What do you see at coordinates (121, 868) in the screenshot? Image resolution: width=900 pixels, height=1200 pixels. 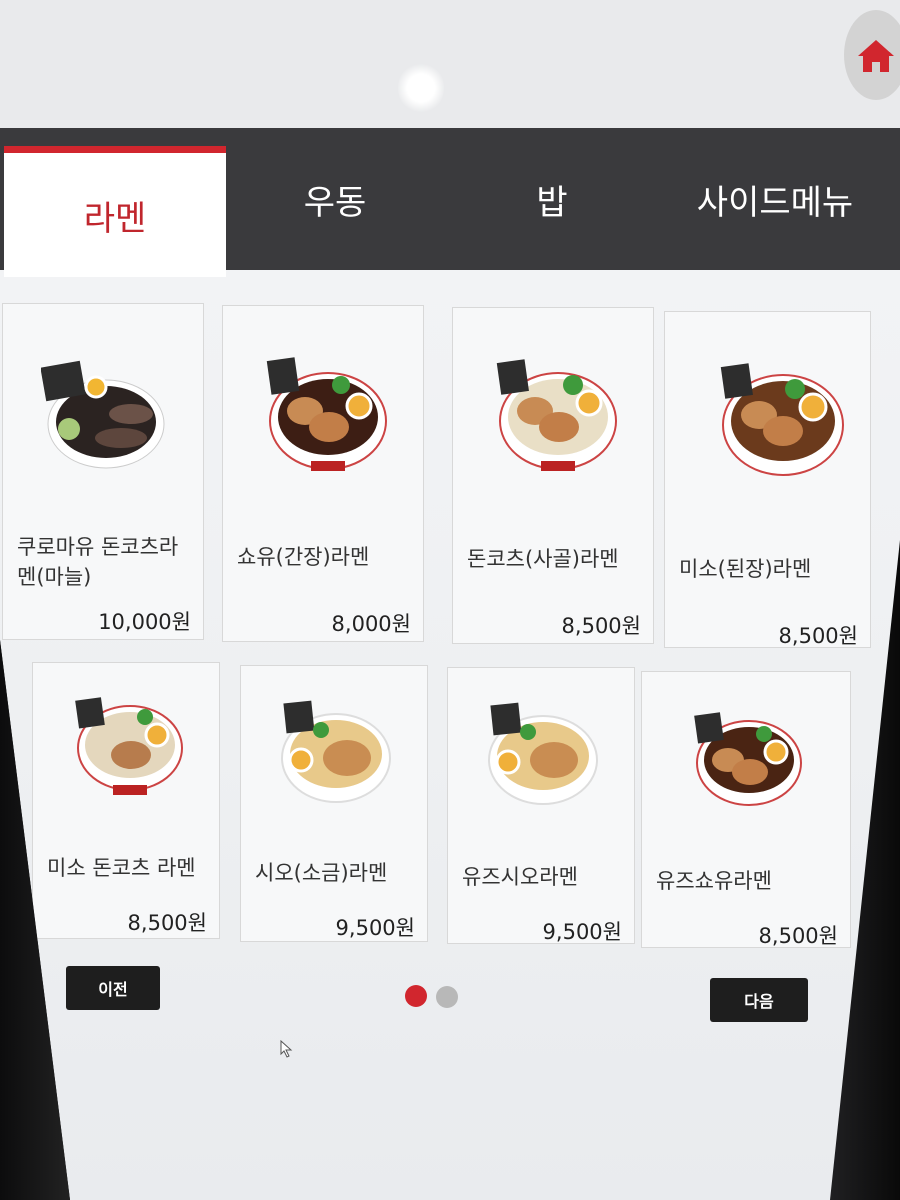 I see `menu-item-name: 미소 돈코츠 라멘` at bounding box center [121, 868].